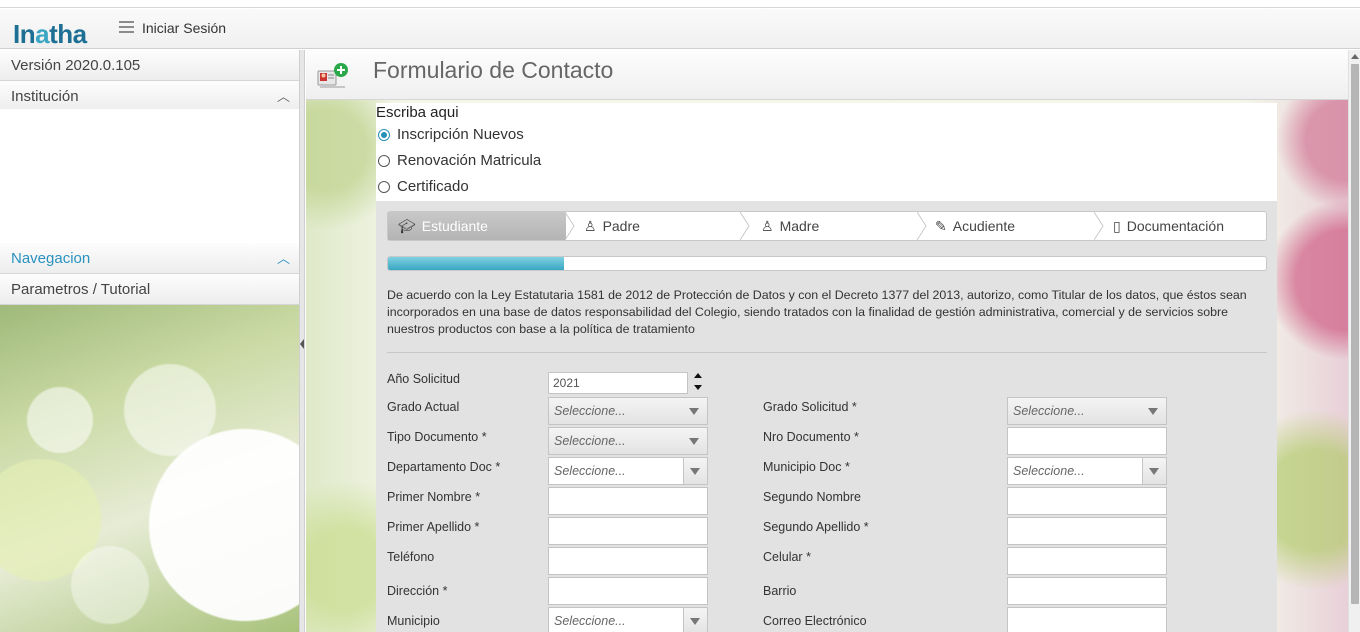 Image resolution: width=1360 pixels, height=632 pixels. Describe the element at coordinates (423, 379) in the screenshot. I see `ano-solicitud-label: Año Solicitud` at that location.